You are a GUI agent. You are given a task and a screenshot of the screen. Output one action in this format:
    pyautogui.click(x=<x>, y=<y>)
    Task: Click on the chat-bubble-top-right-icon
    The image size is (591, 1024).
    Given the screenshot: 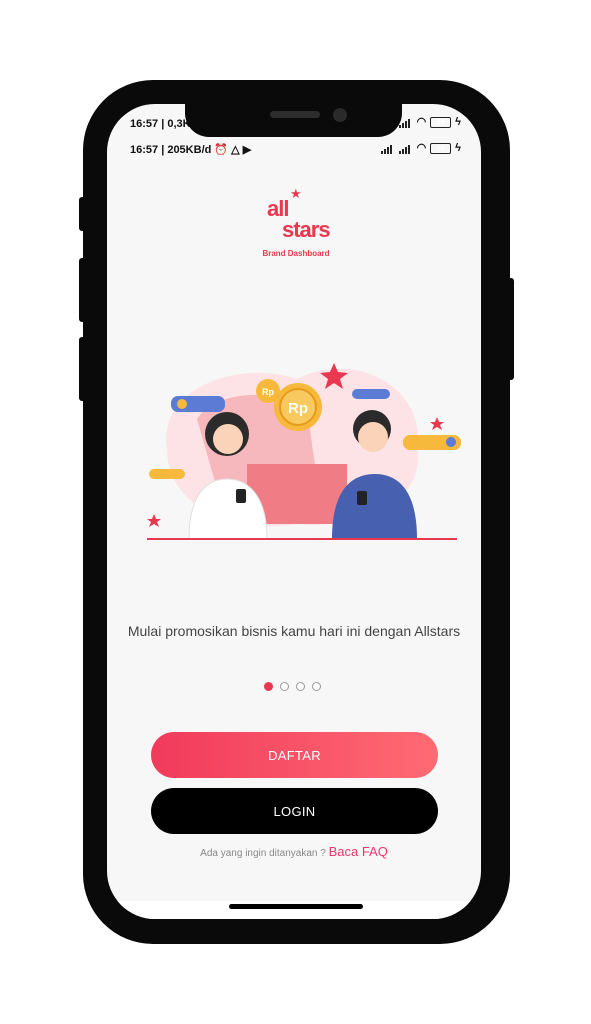 What is the action you would take?
    pyautogui.click(x=371, y=394)
    